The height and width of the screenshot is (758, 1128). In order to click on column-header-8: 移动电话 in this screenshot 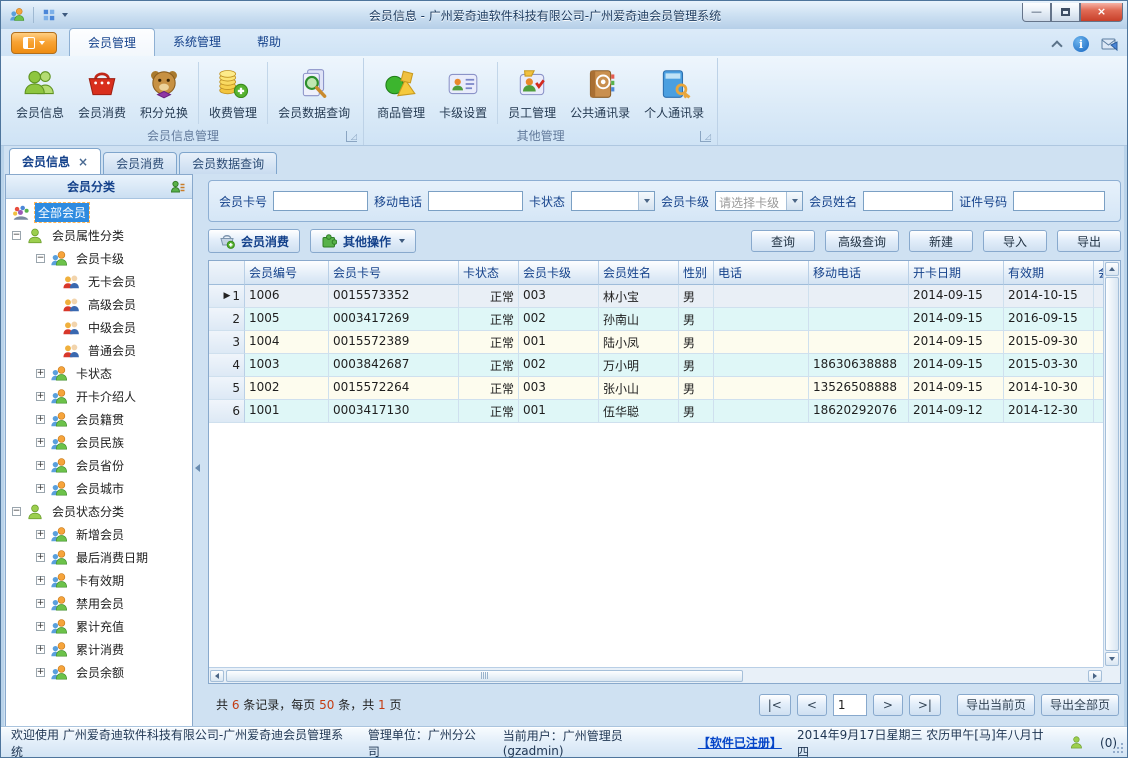, I will do `click(859, 273)`.